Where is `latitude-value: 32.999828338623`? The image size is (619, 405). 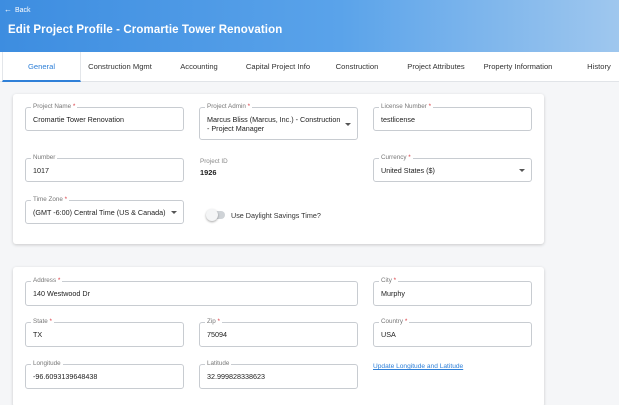 latitude-value: 32.999828338623 is located at coordinates (236, 376).